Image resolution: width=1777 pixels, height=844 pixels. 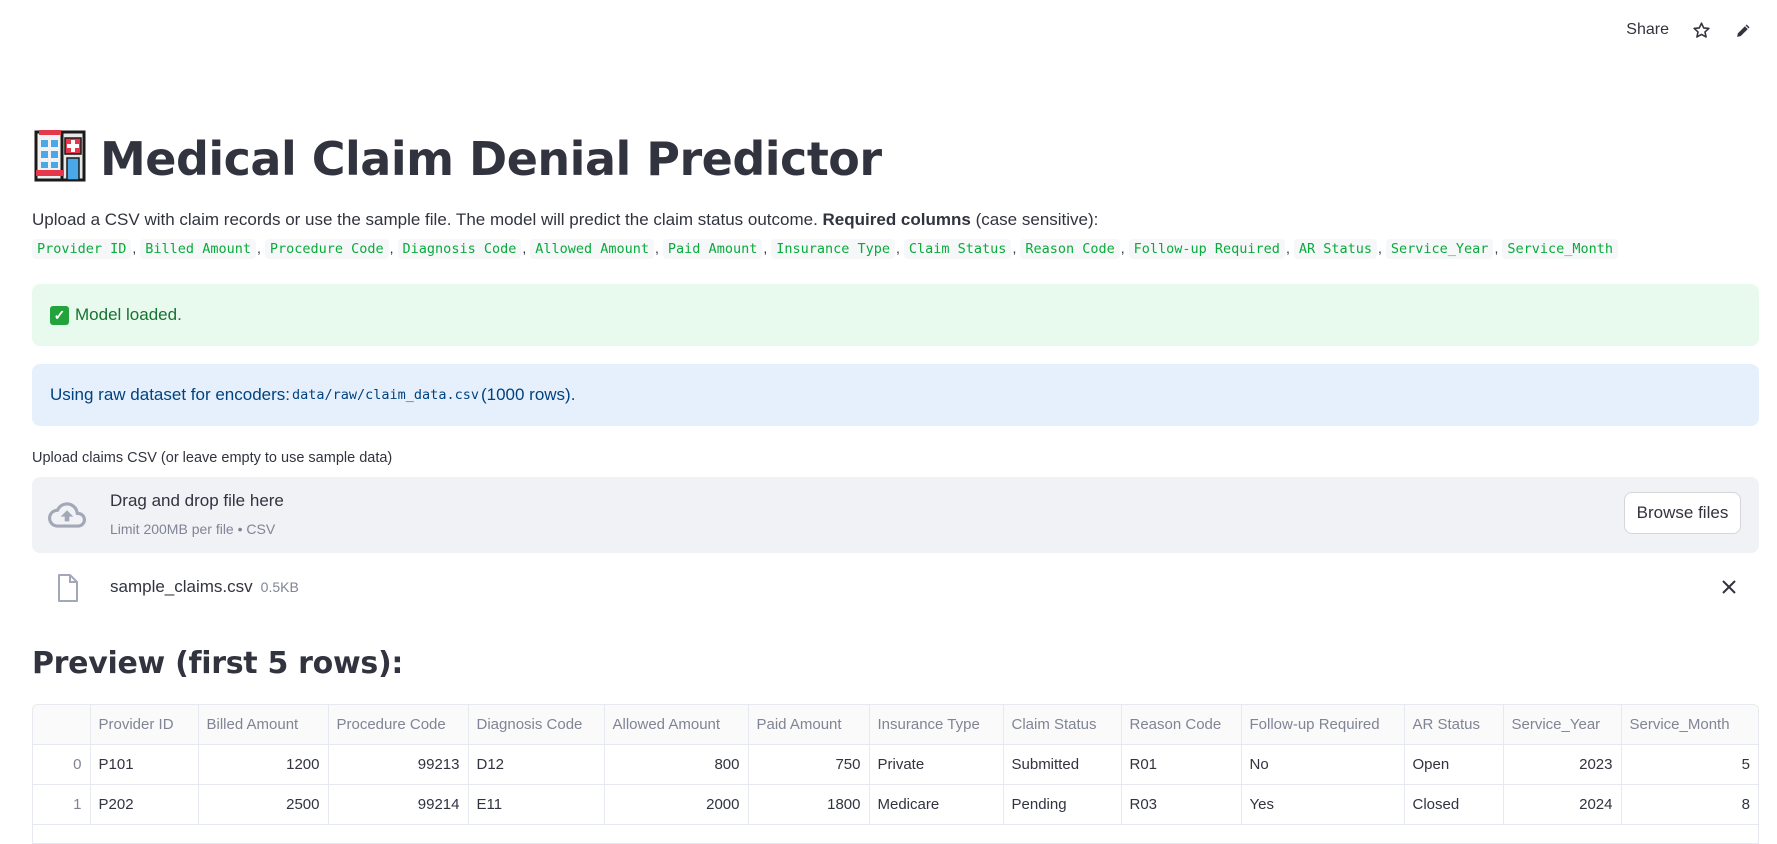 I want to click on table-cell: P101, so click(x=144, y=764).